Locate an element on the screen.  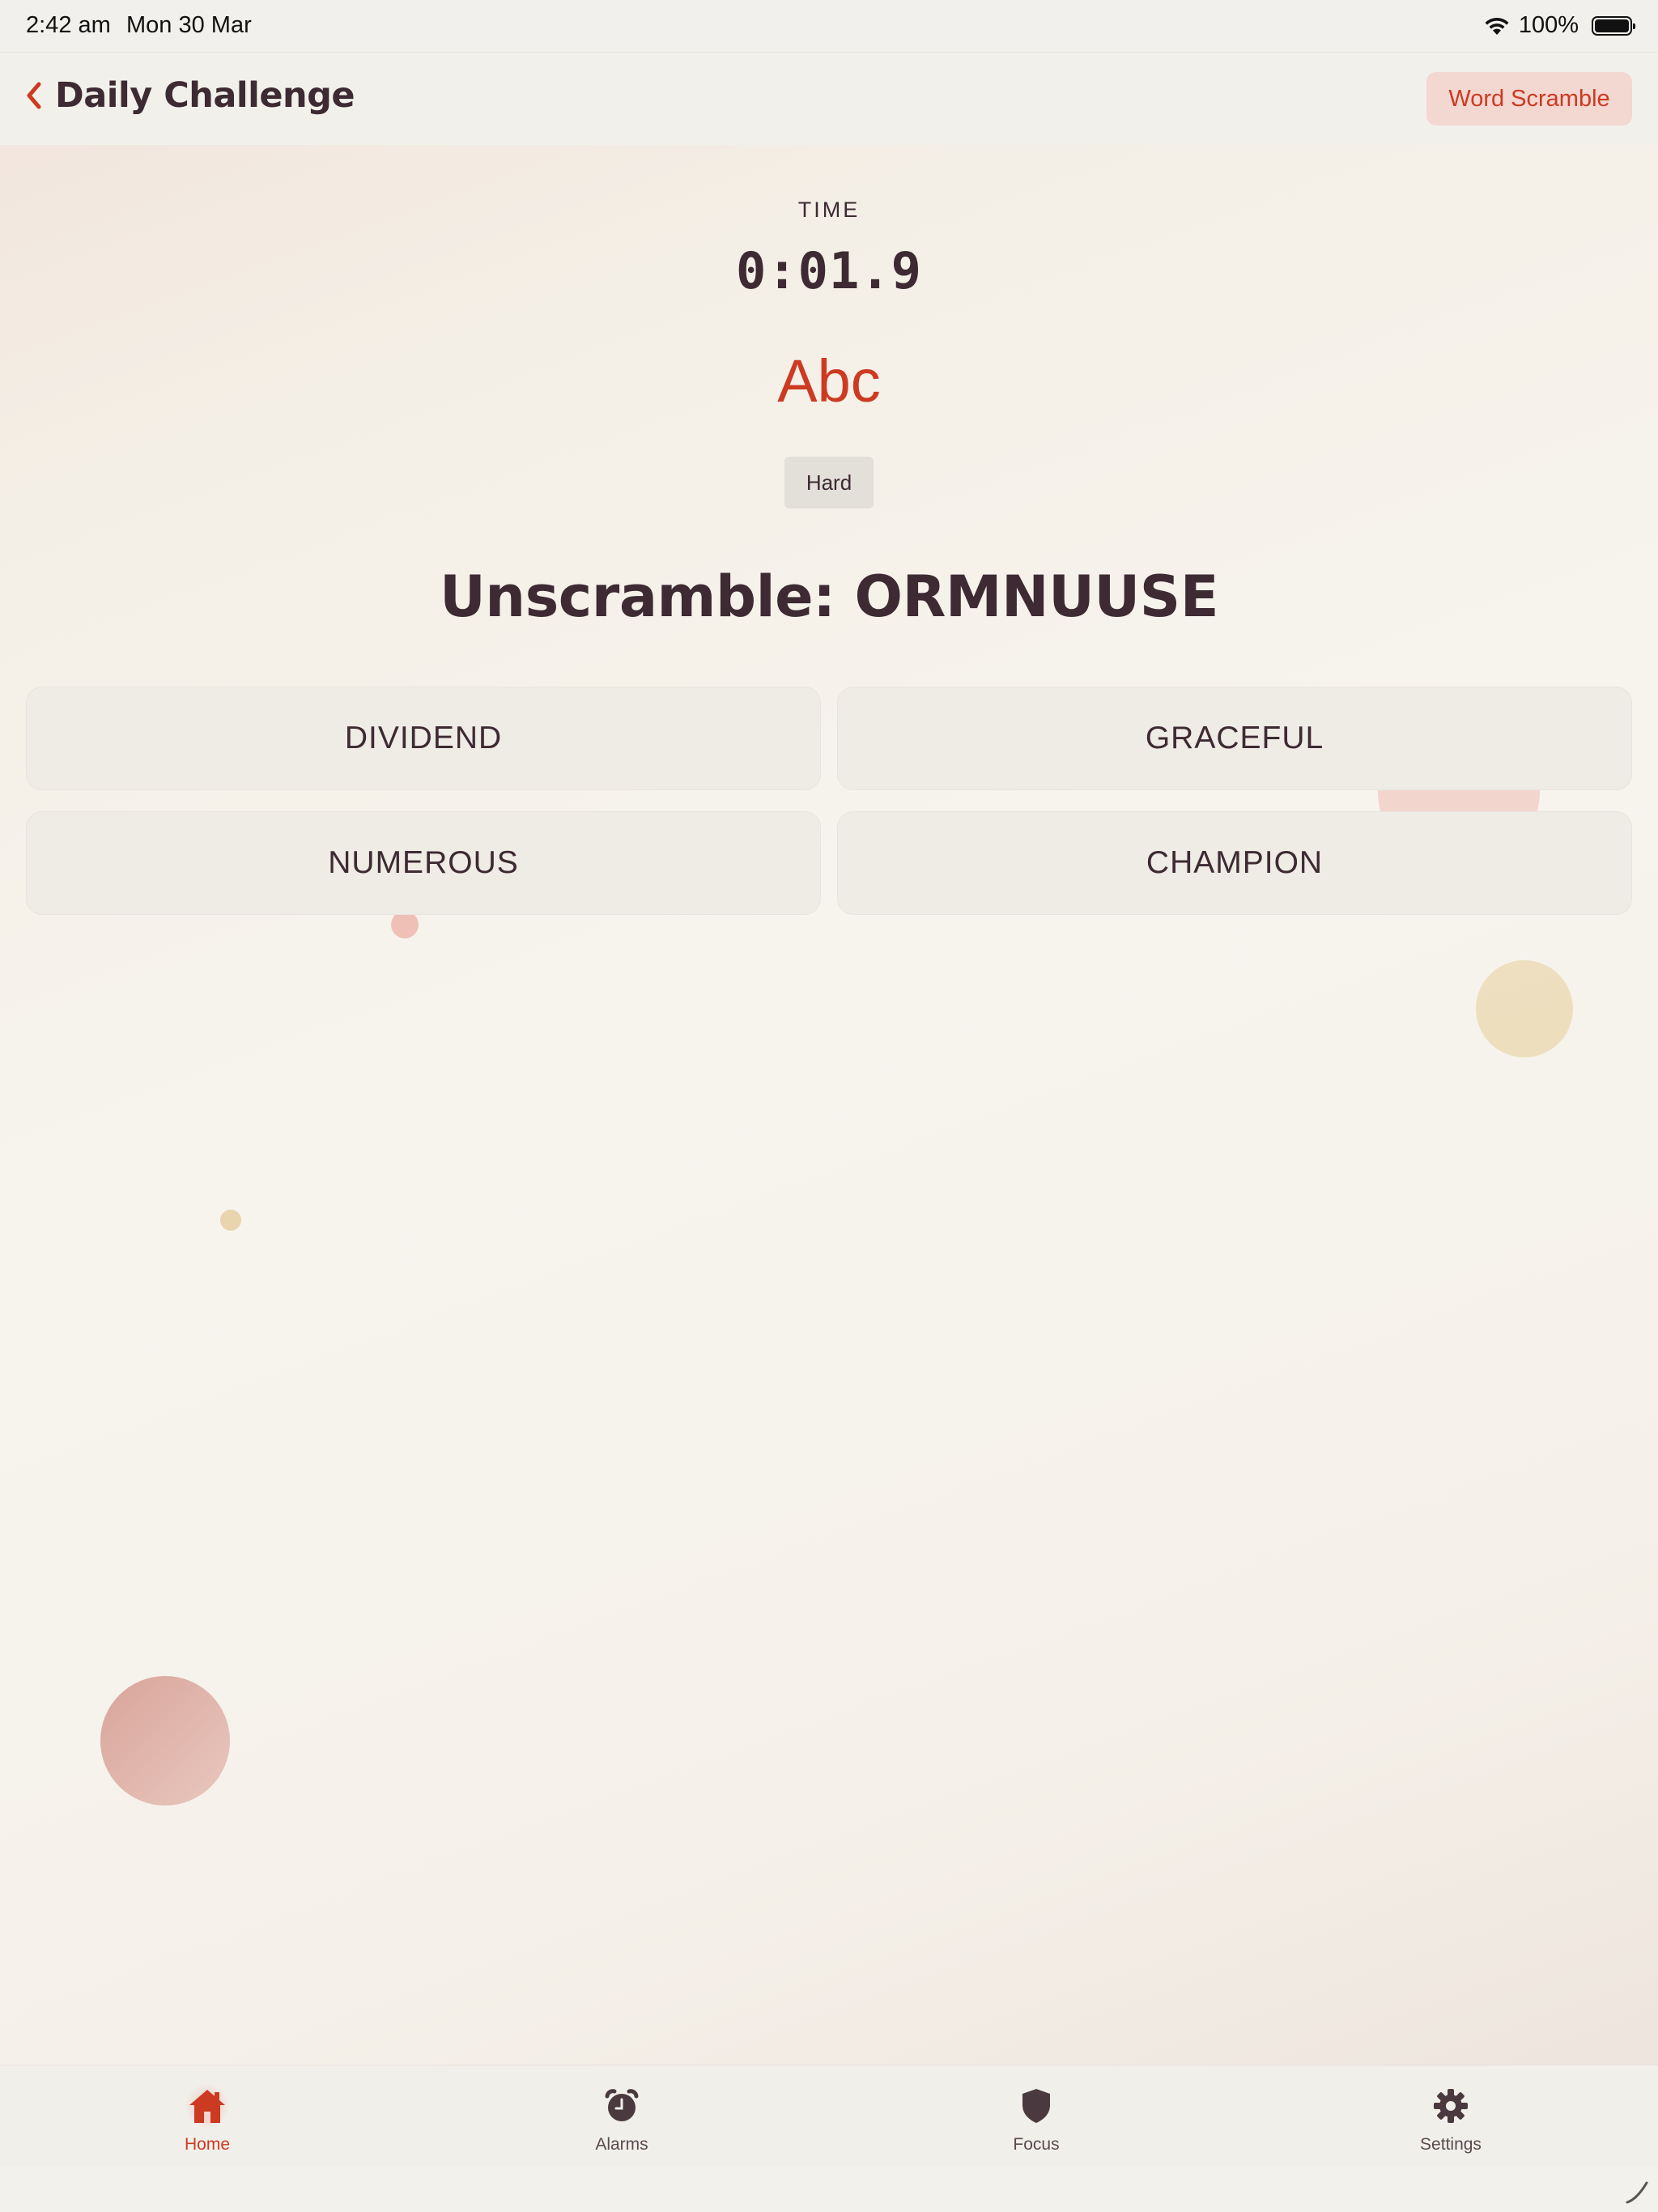
home-icon is located at coordinates (207, 2106).